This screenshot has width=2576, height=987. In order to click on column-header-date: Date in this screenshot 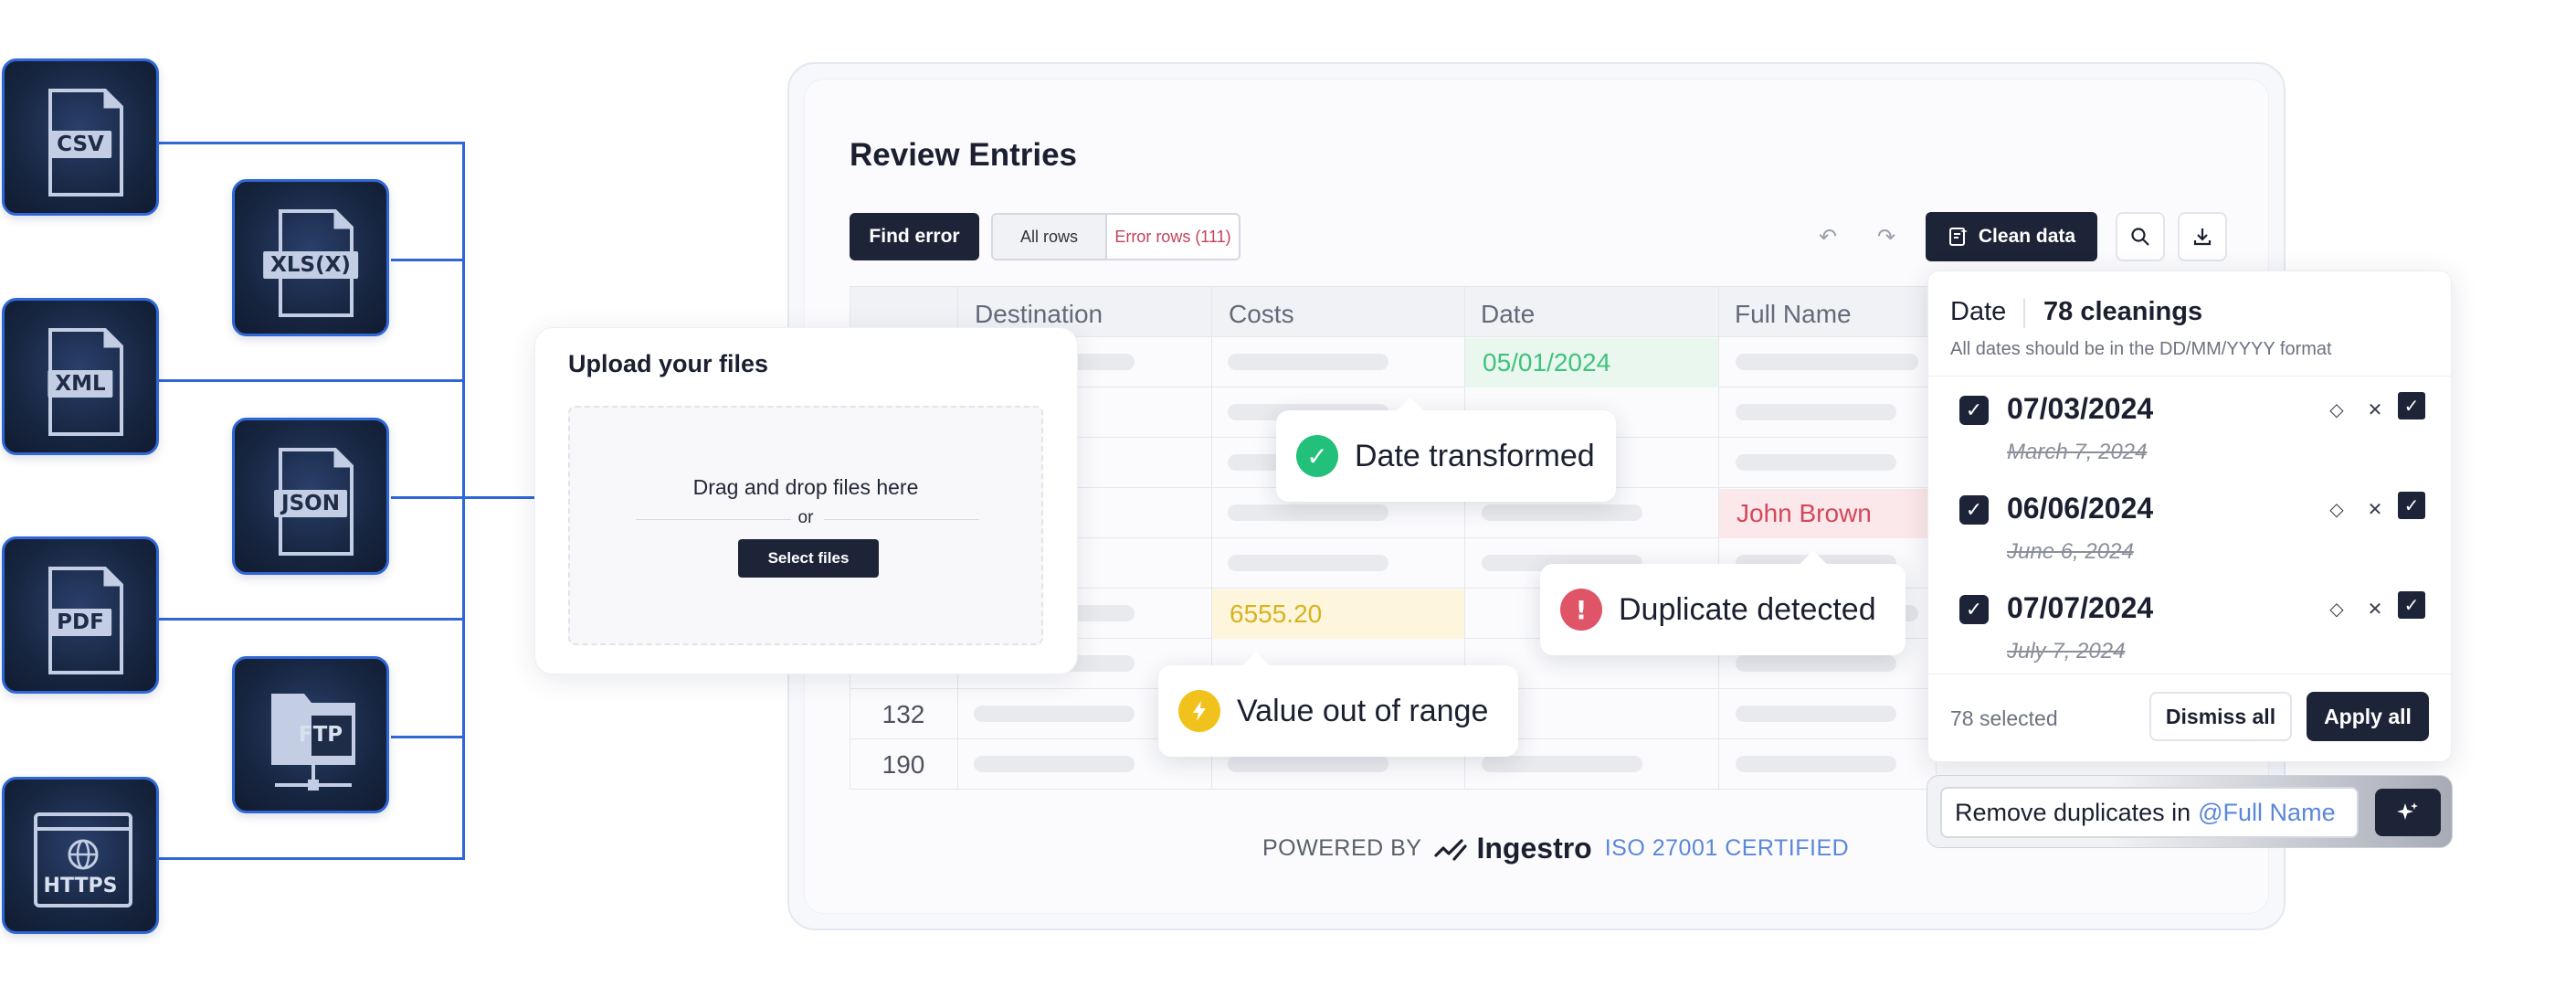, I will do `click(1508, 314)`.